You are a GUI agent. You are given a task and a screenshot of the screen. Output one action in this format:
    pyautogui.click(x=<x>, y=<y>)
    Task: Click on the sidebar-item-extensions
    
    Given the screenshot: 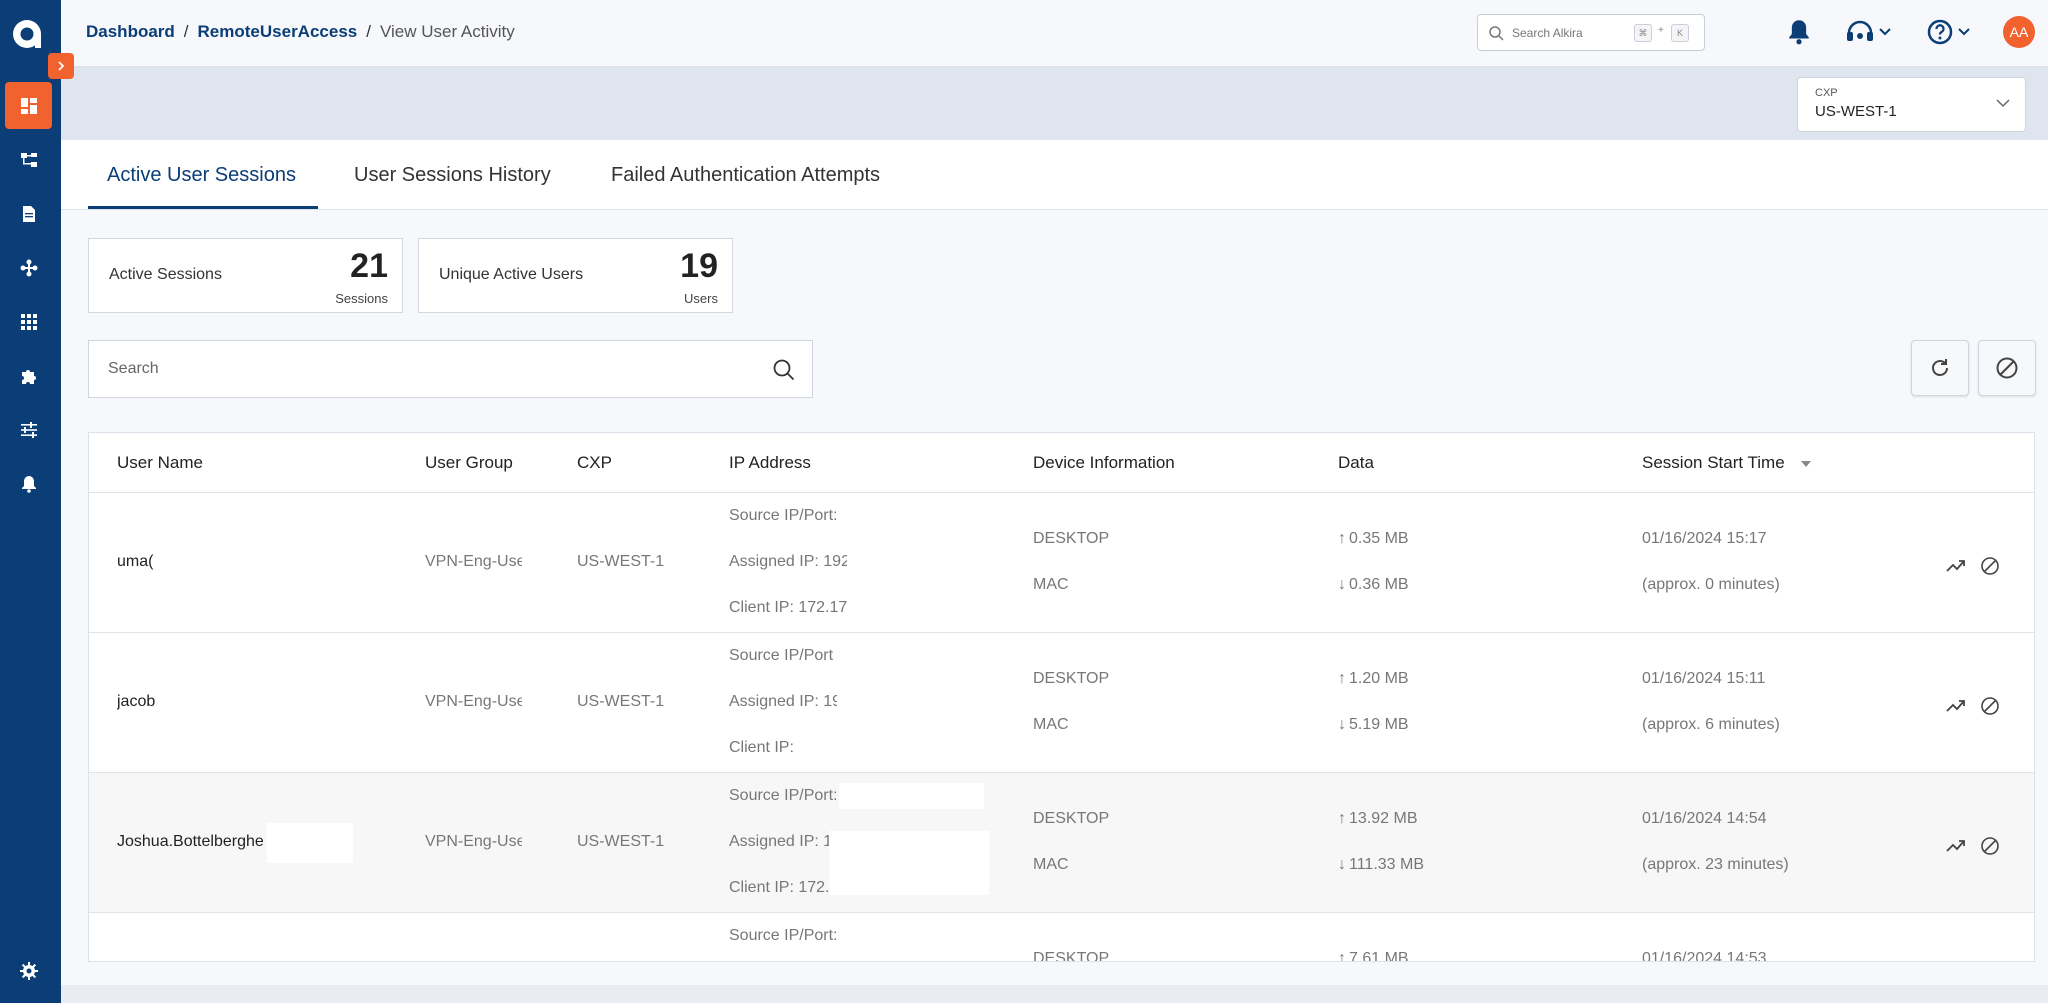 What is the action you would take?
    pyautogui.click(x=28, y=375)
    